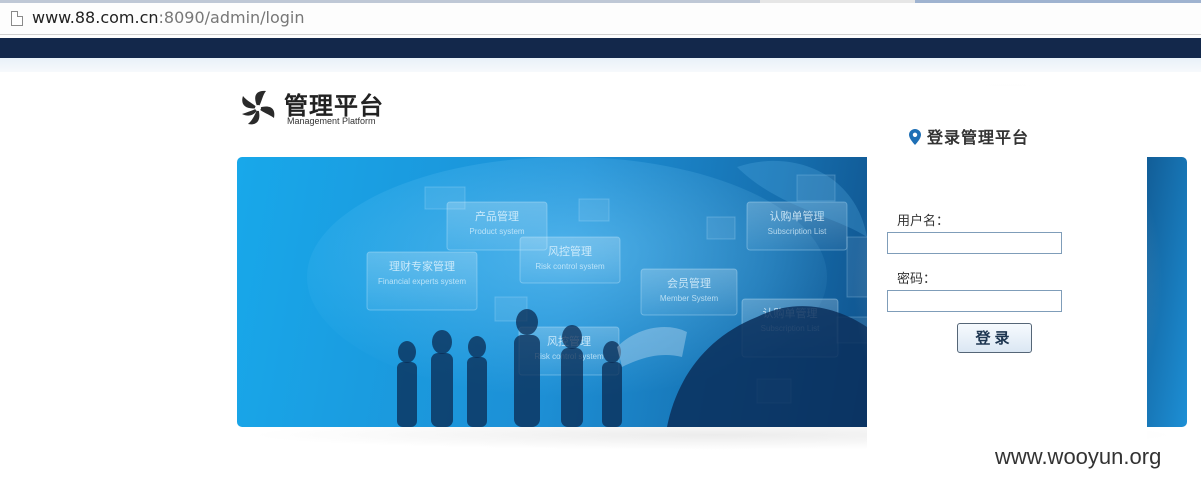 This screenshot has height=487, width=1201. Describe the element at coordinates (1078, 456) in the screenshot. I see `watermark-text: www.wooyun.org` at that location.